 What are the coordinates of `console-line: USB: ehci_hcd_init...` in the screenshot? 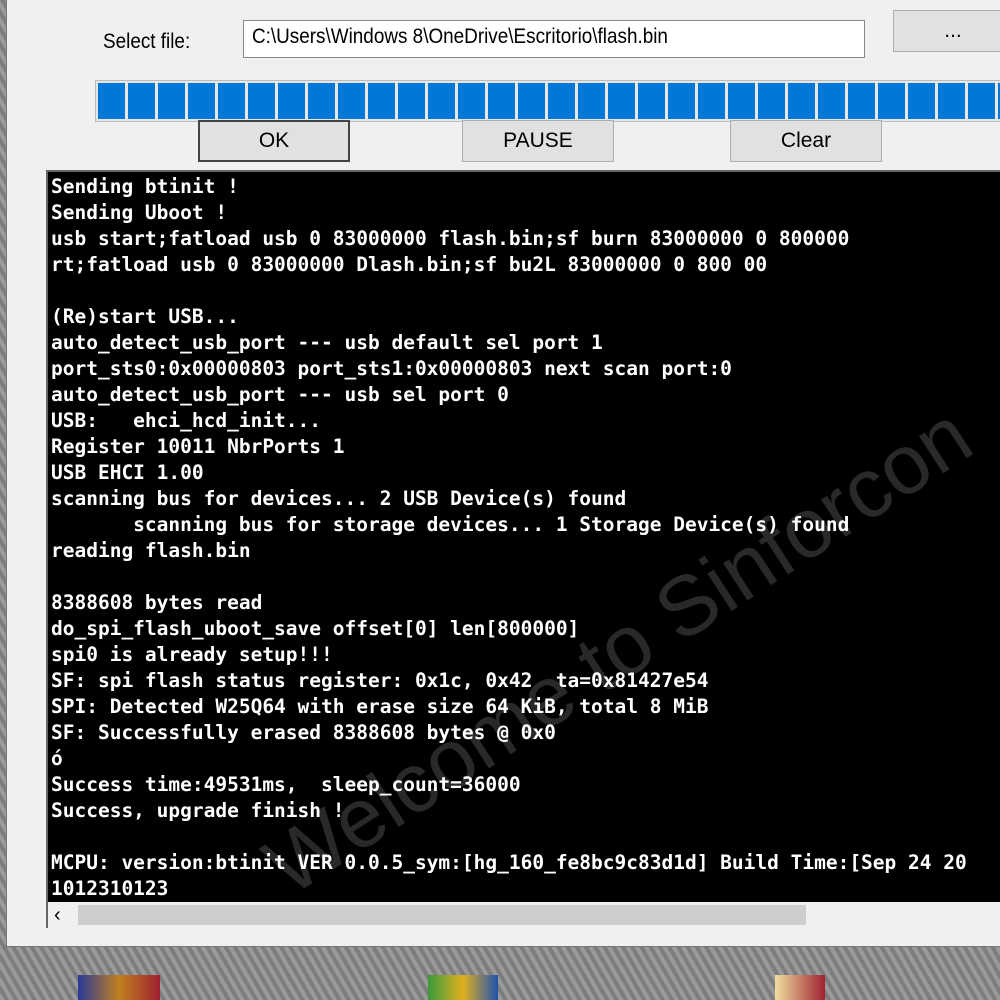 It's located at (186, 420).